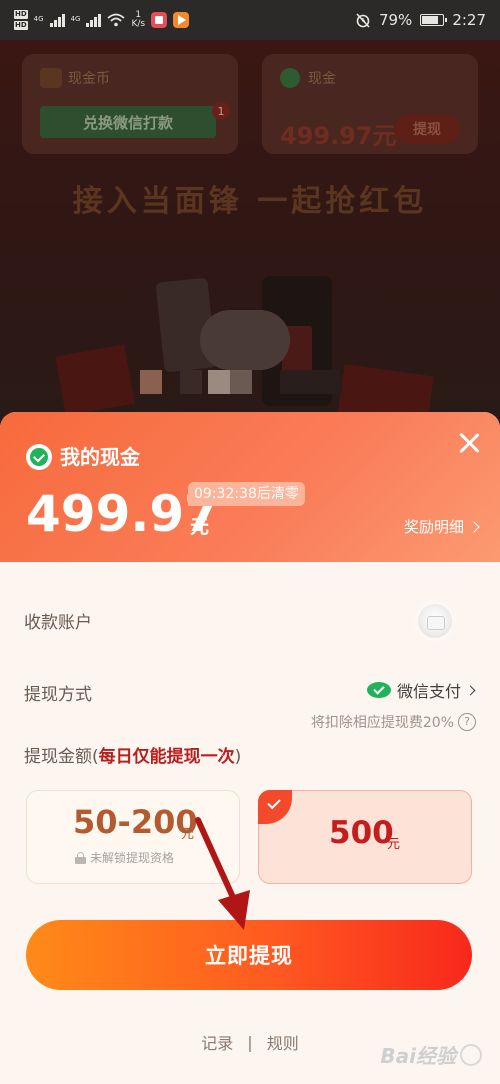 This screenshot has height=1084, width=500. What do you see at coordinates (290, 78) in the screenshot?
I see `bg-wechat-icon` at bounding box center [290, 78].